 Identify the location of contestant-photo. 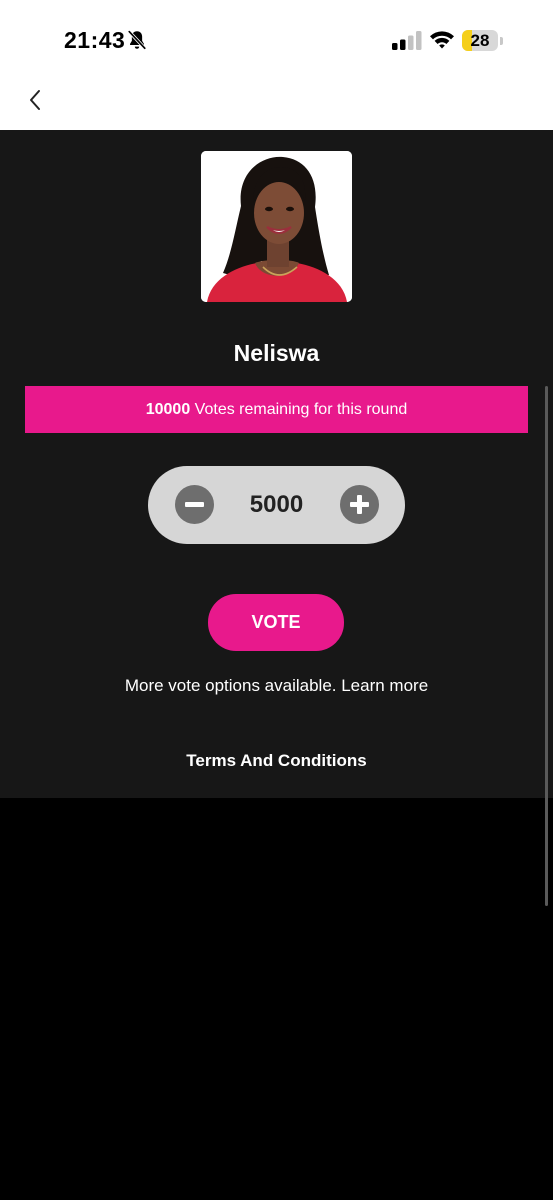
(276, 226).